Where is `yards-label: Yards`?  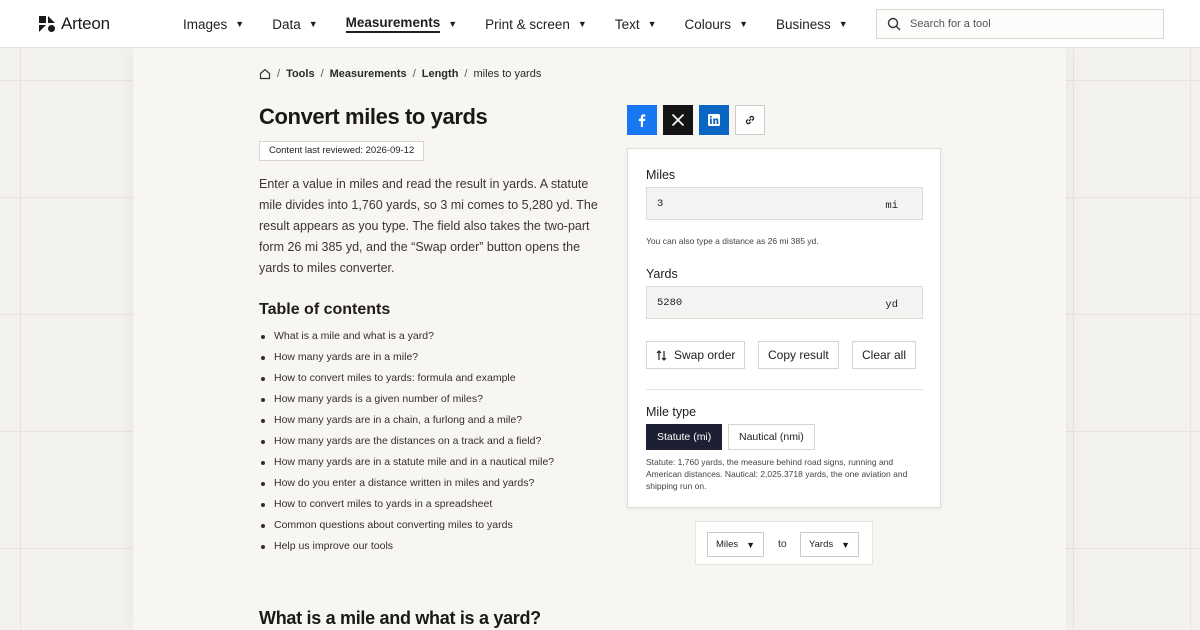
yards-label: Yards is located at coordinates (662, 274).